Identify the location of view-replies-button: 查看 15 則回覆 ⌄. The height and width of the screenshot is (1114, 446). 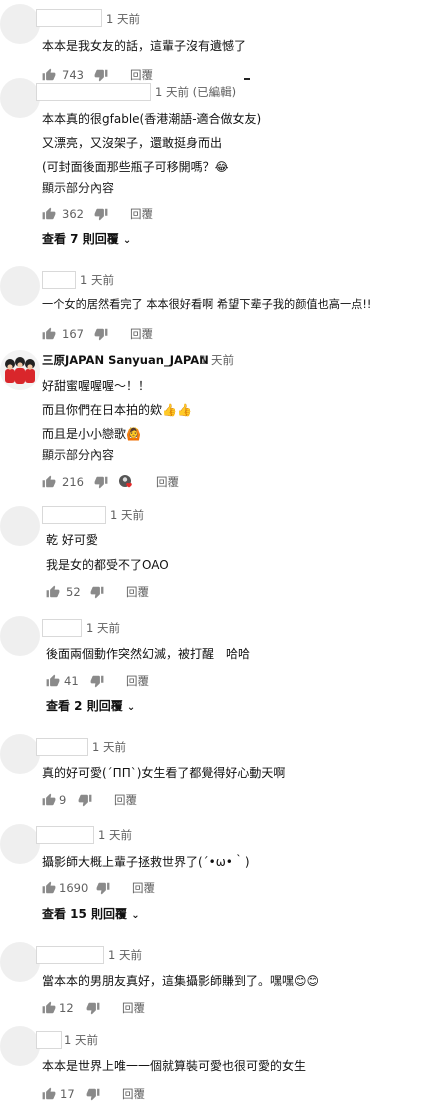
(91, 915).